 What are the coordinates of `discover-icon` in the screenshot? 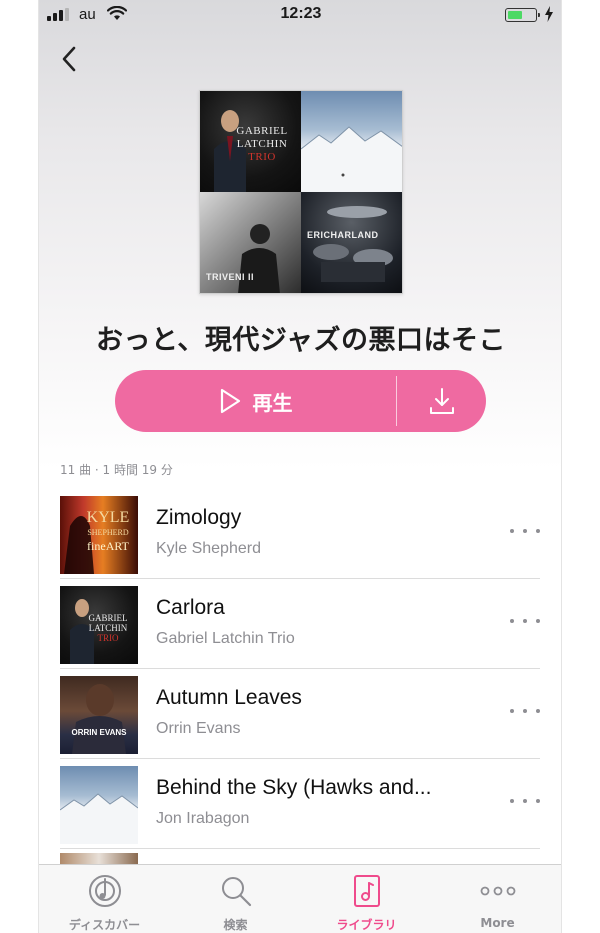 It's located at (104, 891).